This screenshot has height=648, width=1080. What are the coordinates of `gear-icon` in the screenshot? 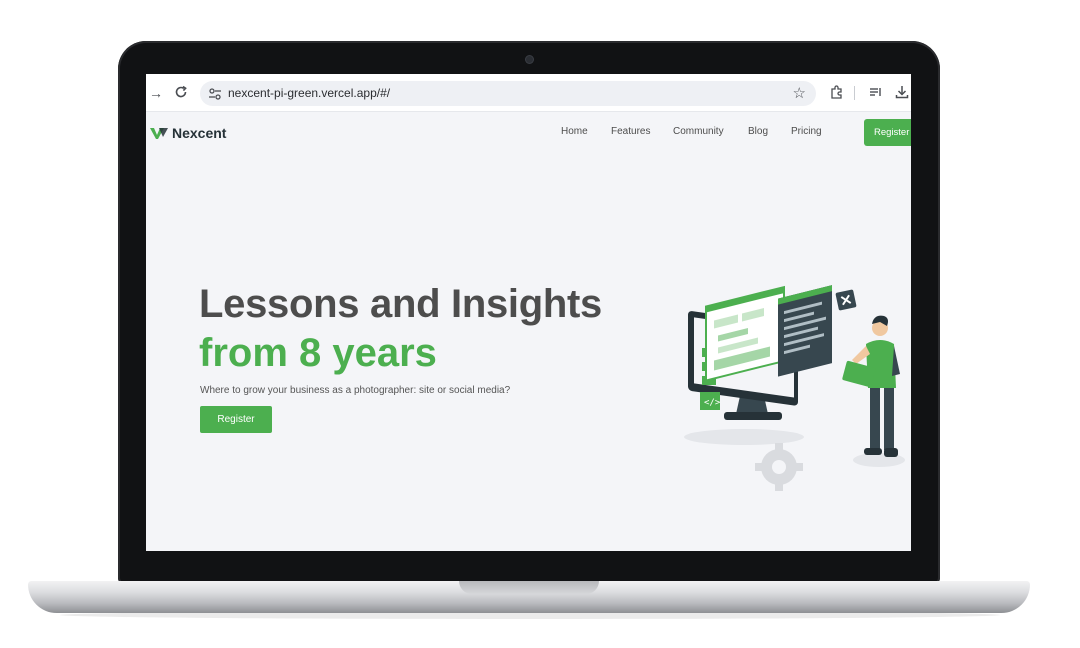 It's located at (779, 467).